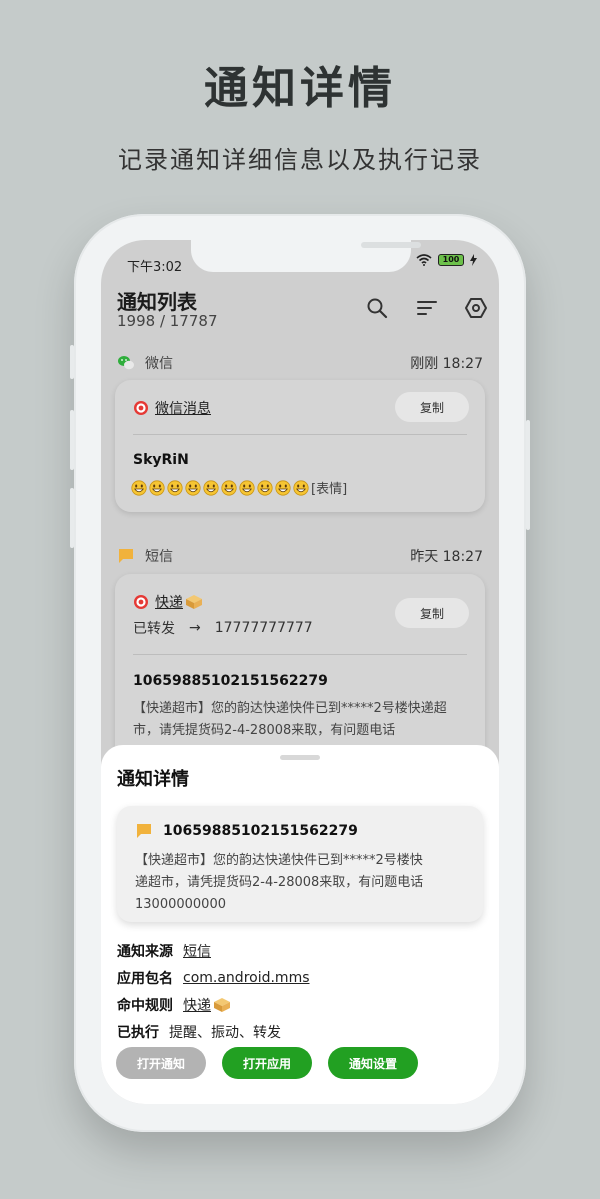 The width and height of the screenshot is (600, 1199). What do you see at coordinates (279, 860) in the screenshot?
I see `detail-message-line: 【快递超市】您的韵达快递快件已到*****2号楼快` at bounding box center [279, 860].